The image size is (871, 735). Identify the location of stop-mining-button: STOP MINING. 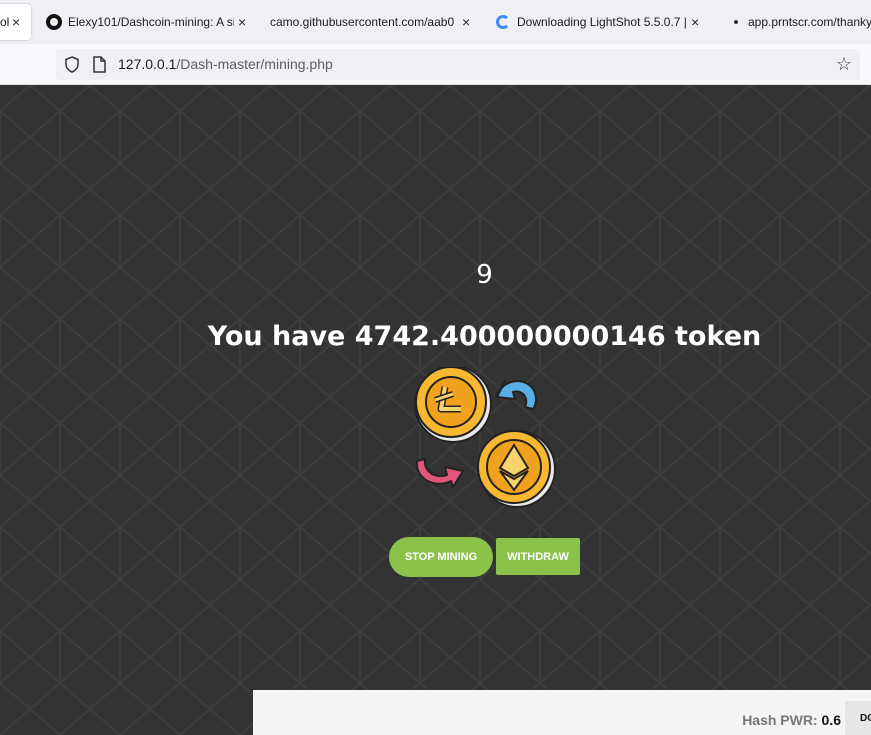
(441, 557).